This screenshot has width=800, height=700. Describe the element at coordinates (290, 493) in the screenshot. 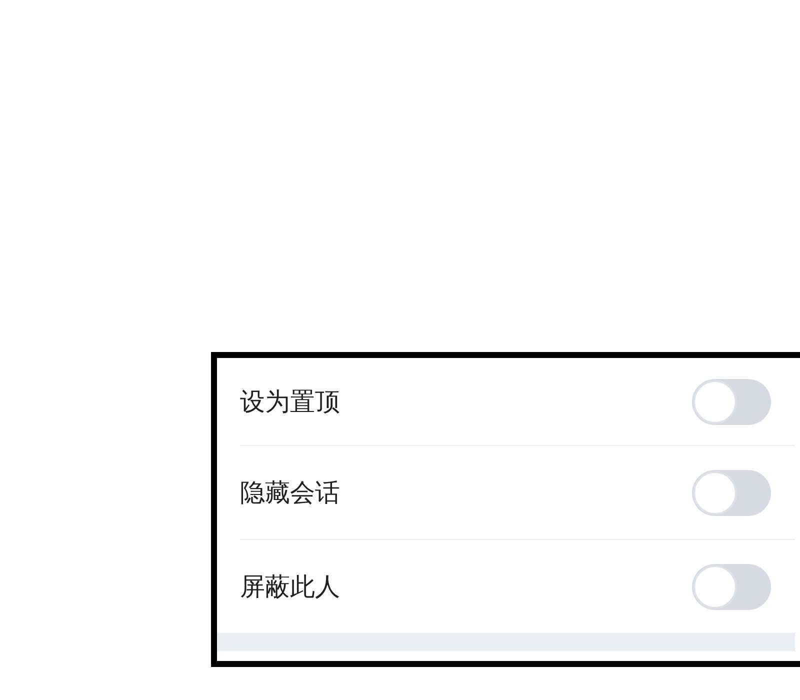

I see `setting-label: 隐藏会话` at that location.